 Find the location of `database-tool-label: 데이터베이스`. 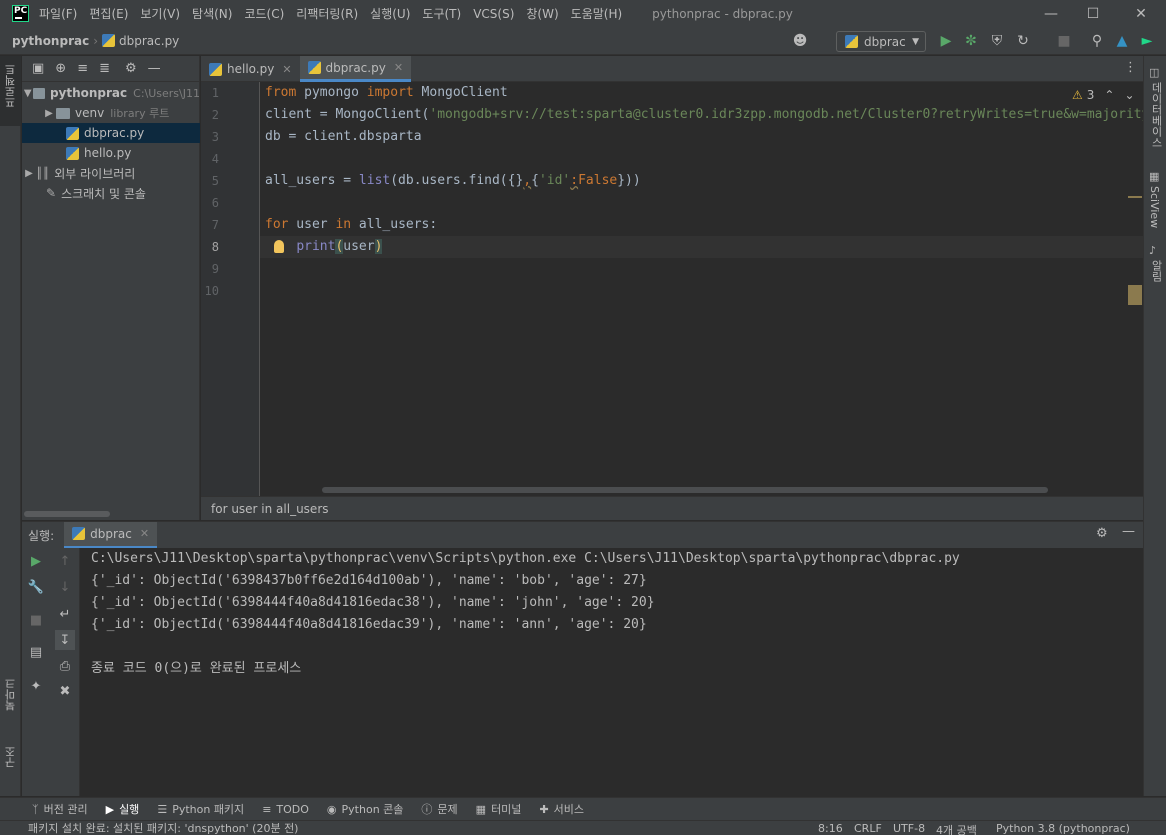

database-tool-label: 데이터베이스 is located at coordinates (1156, 115).